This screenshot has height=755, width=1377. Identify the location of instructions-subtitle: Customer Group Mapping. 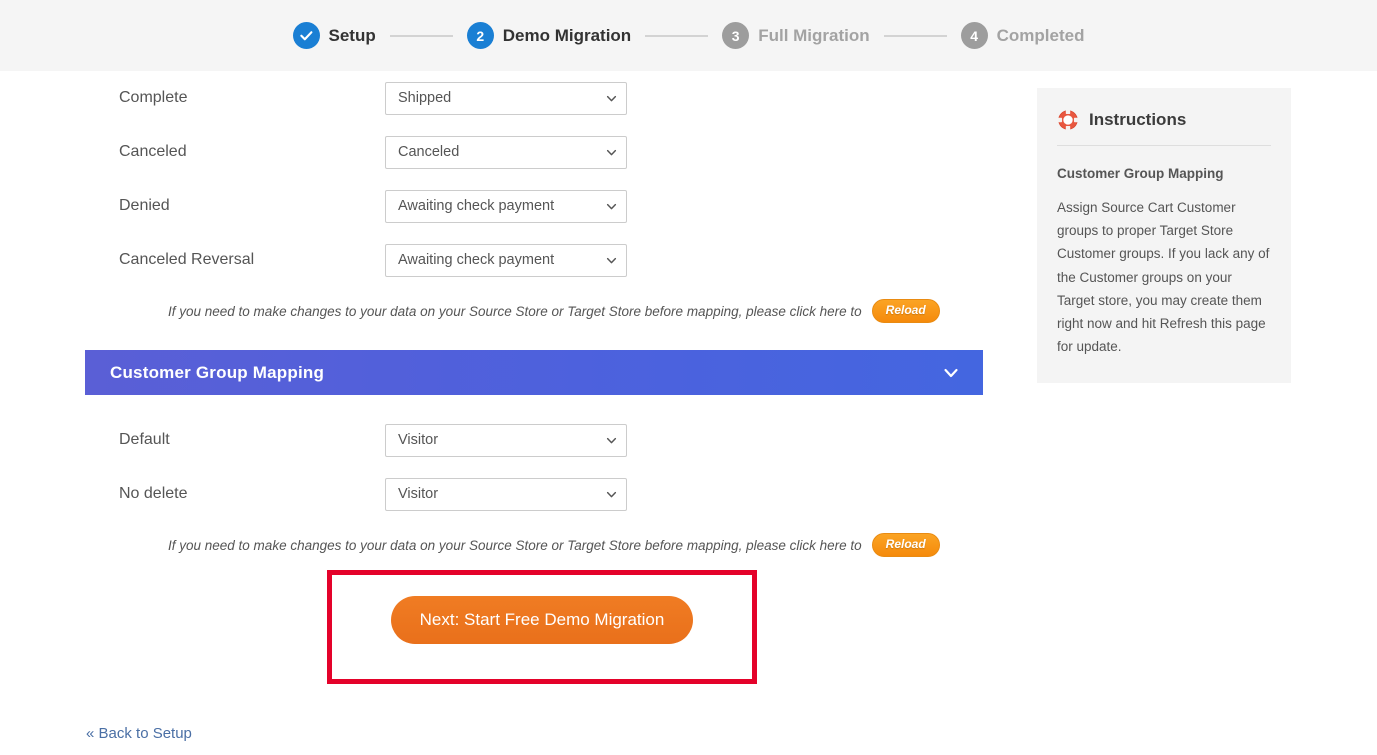
(1140, 173).